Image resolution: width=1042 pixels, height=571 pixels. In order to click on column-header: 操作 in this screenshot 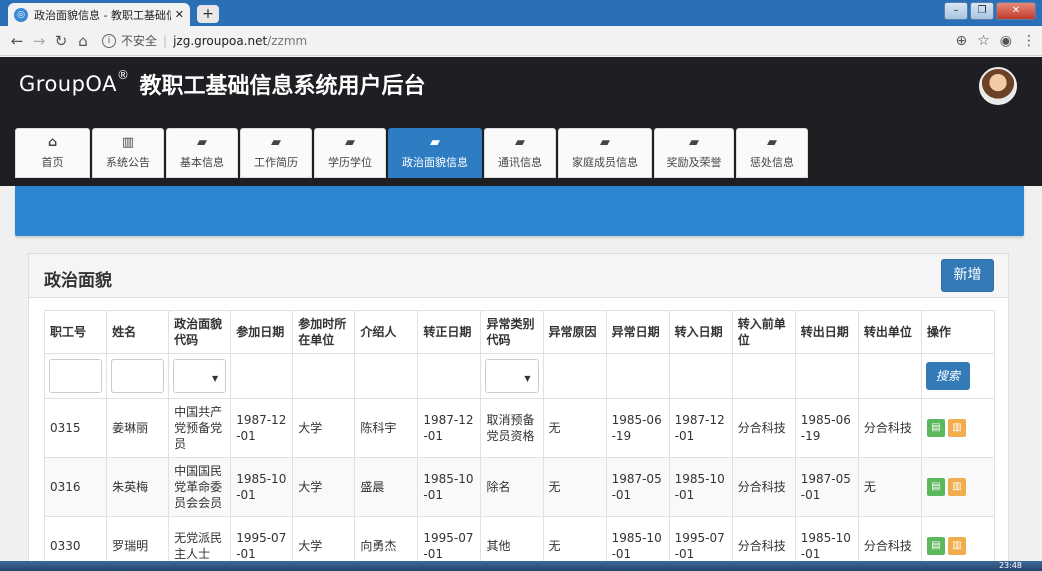, I will do `click(958, 332)`.